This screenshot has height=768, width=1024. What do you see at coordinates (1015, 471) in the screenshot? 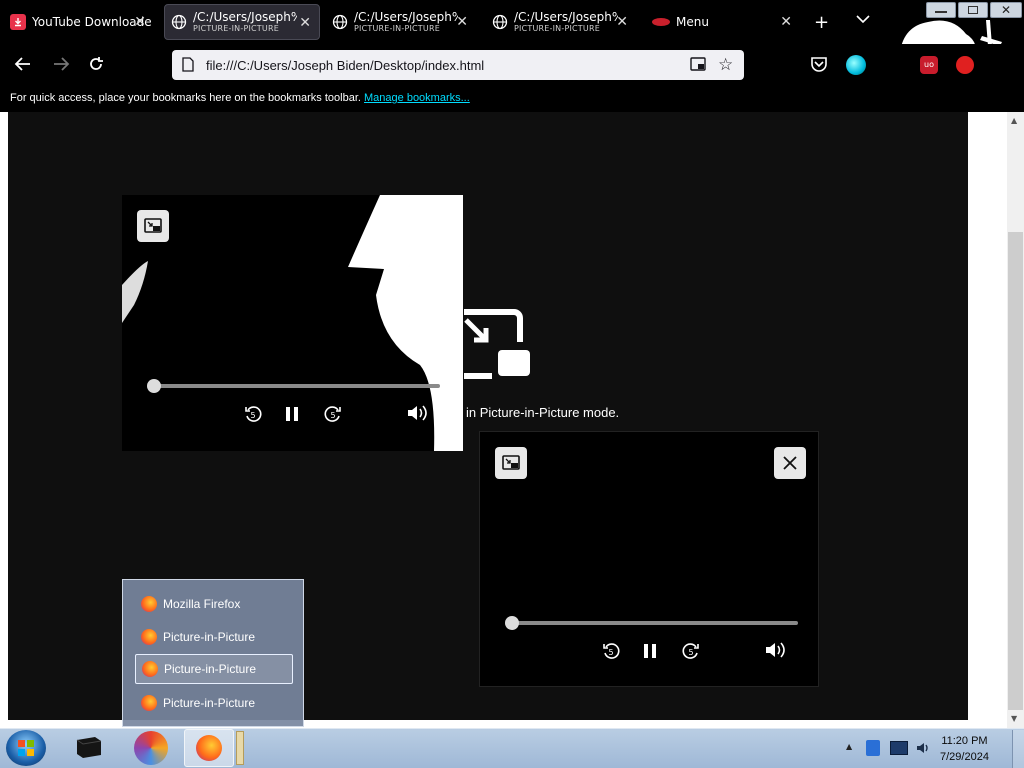
I see `scrollbar-thumb` at bounding box center [1015, 471].